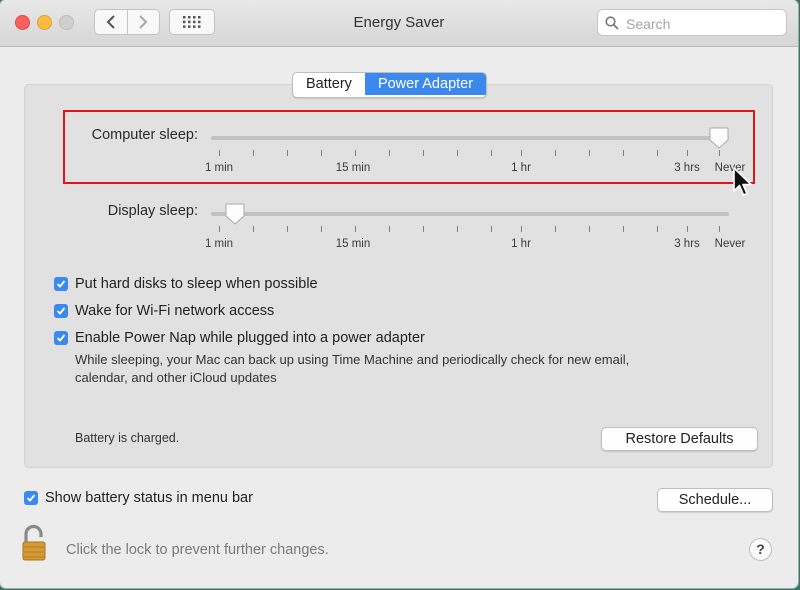 The height and width of the screenshot is (590, 800). I want to click on display-sleep-label: Display sleep:, so click(152, 211).